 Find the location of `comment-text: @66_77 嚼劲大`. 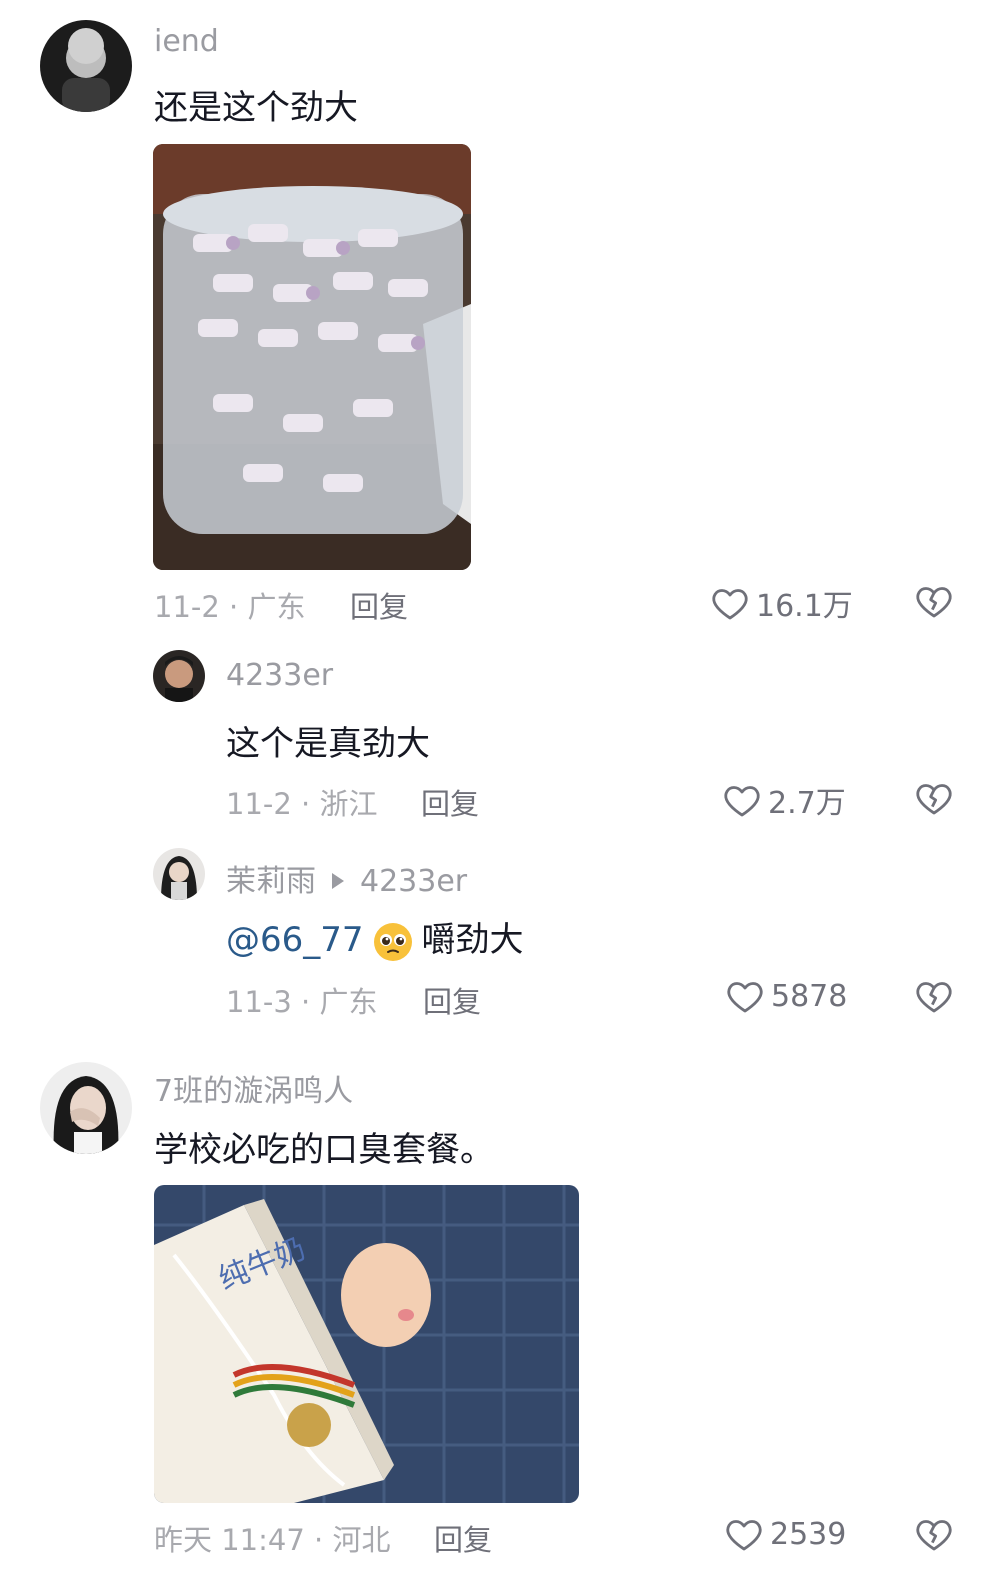

comment-text: @66_77 嚼劲大 is located at coordinates (375, 937).